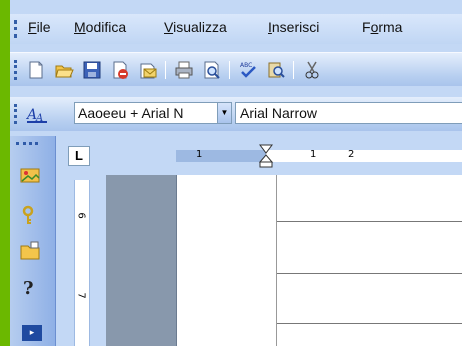  I want to click on ruler-left-margin, so click(221, 156).